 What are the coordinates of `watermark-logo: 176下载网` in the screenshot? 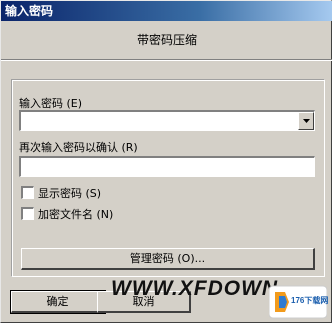 It's located at (298, 302).